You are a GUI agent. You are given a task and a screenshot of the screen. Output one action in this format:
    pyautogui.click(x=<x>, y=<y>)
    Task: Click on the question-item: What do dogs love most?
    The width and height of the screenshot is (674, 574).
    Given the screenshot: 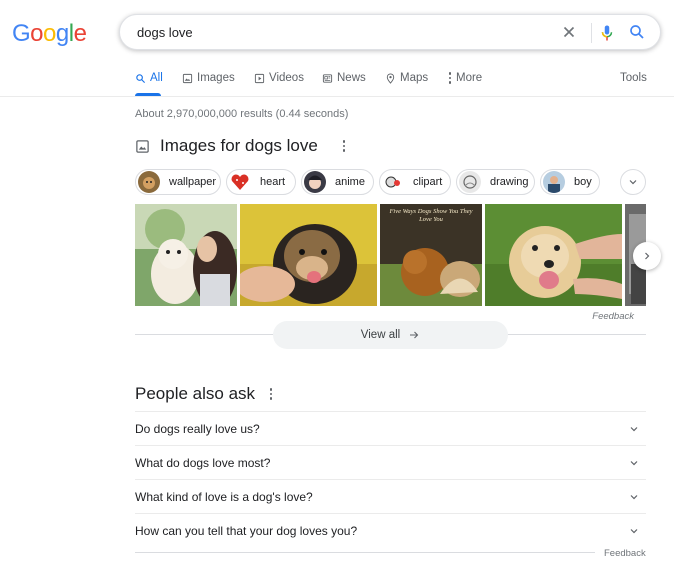 What is the action you would take?
    pyautogui.click(x=390, y=462)
    